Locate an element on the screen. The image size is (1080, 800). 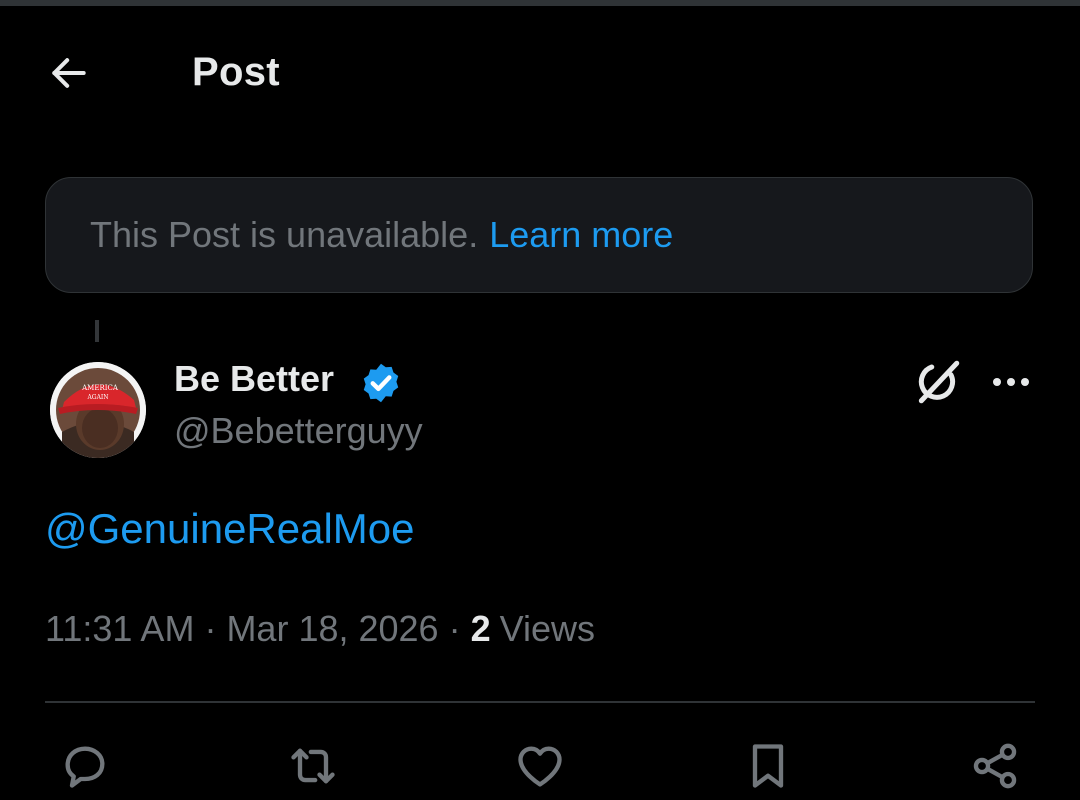
meta-divider is located at coordinates (540, 702).